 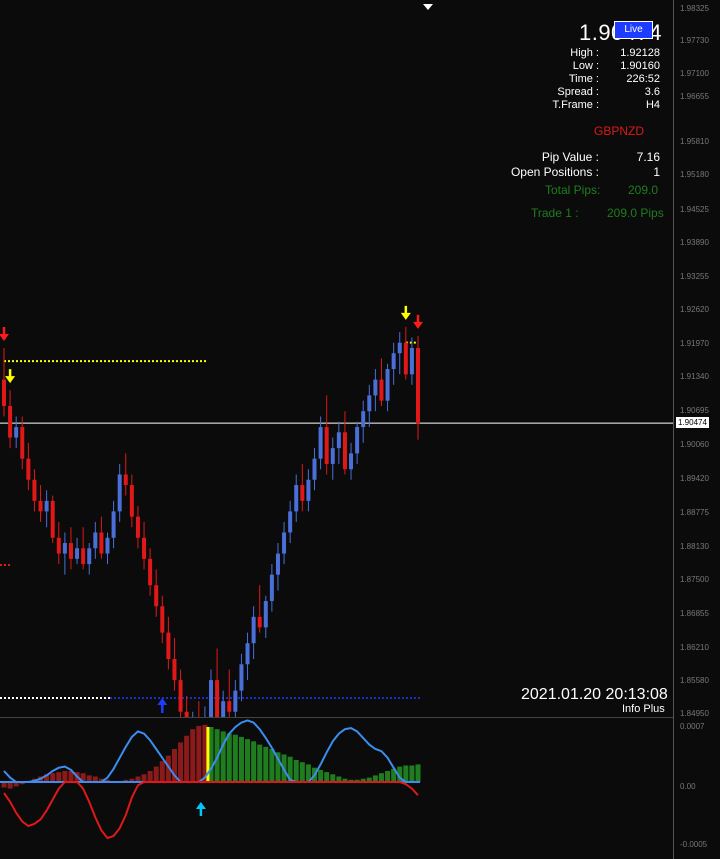 I want to click on total-pips-value: 209.0, so click(x=643, y=190).